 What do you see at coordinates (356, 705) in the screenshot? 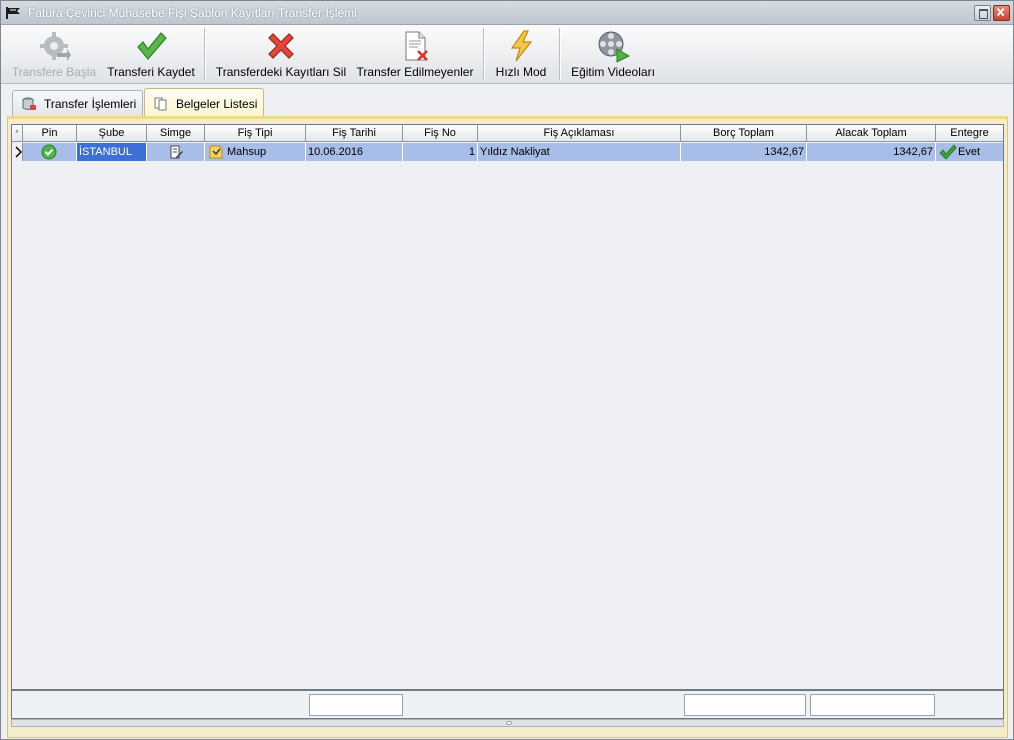
I see `summary-fis-tarihi` at bounding box center [356, 705].